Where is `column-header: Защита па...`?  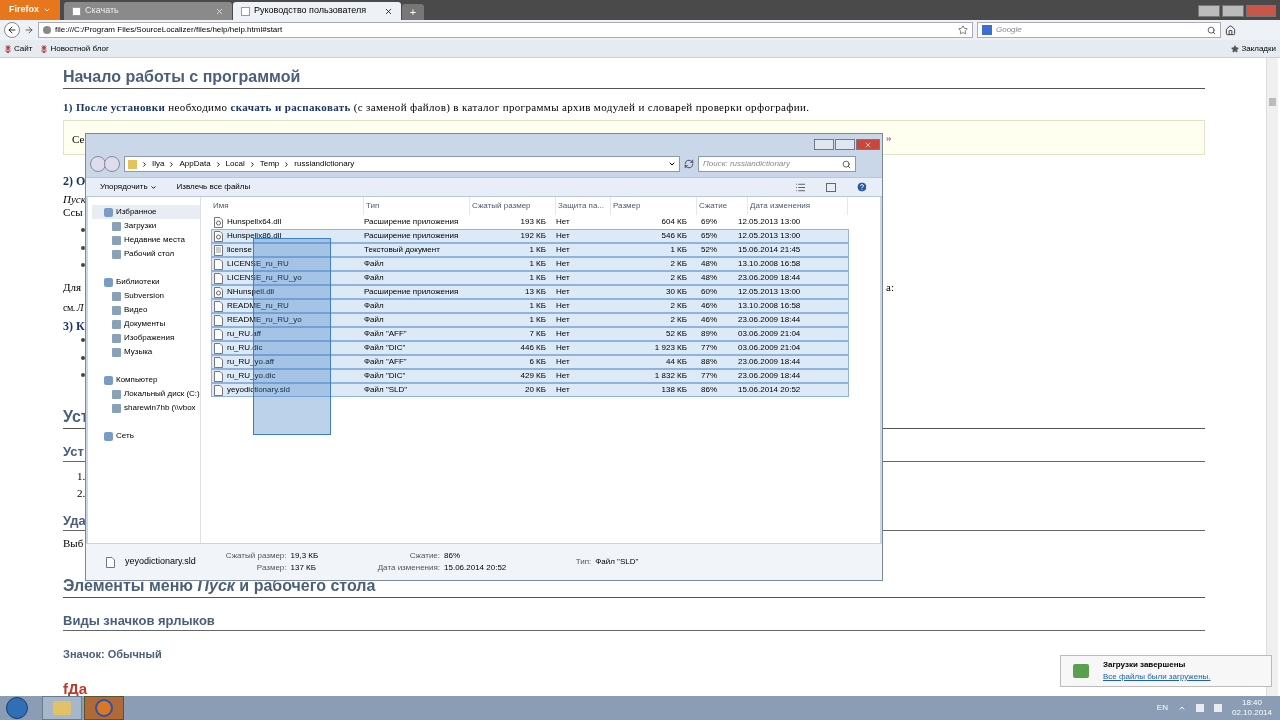 column-header: Защита па... is located at coordinates (583, 206).